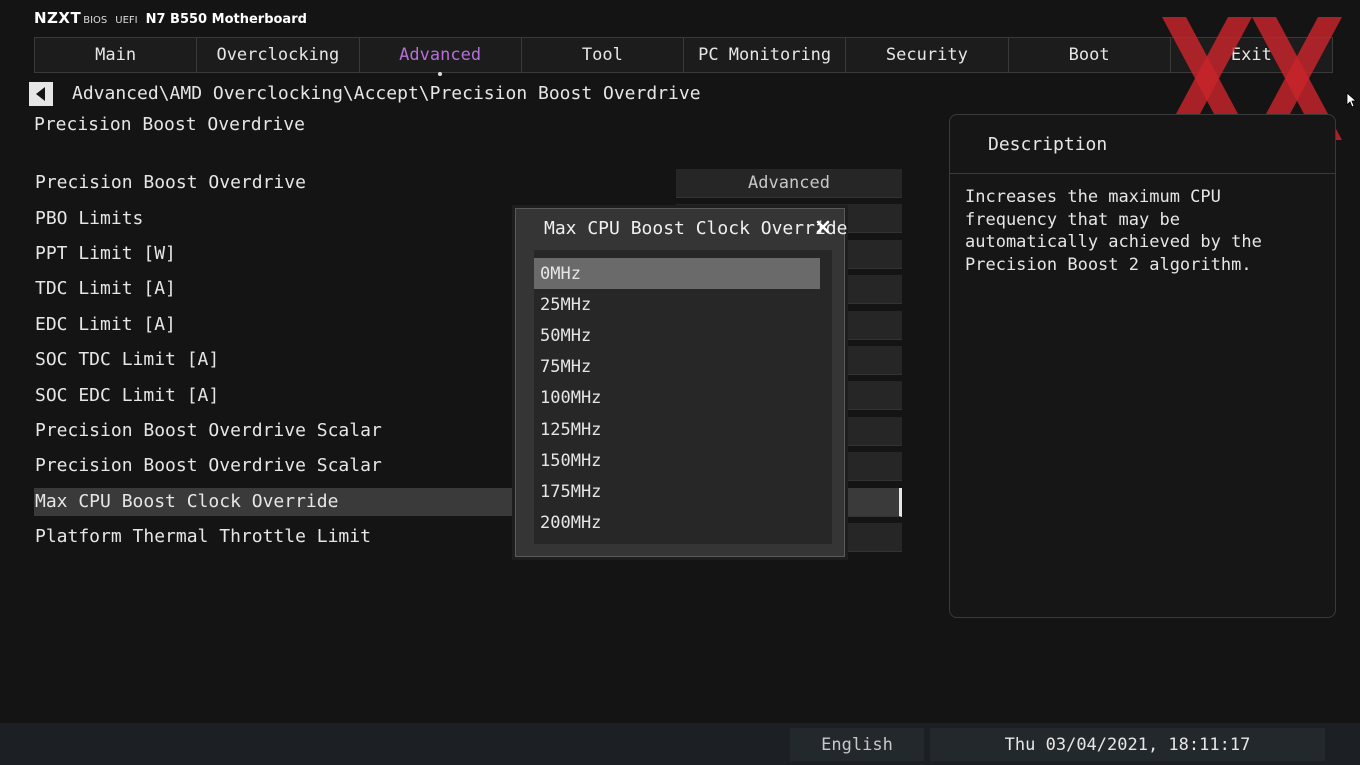 This screenshot has width=1360, height=765. What do you see at coordinates (187, 501) in the screenshot?
I see `setting-label: Max CPU Boost Clock Override` at bounding box center [187, 501].